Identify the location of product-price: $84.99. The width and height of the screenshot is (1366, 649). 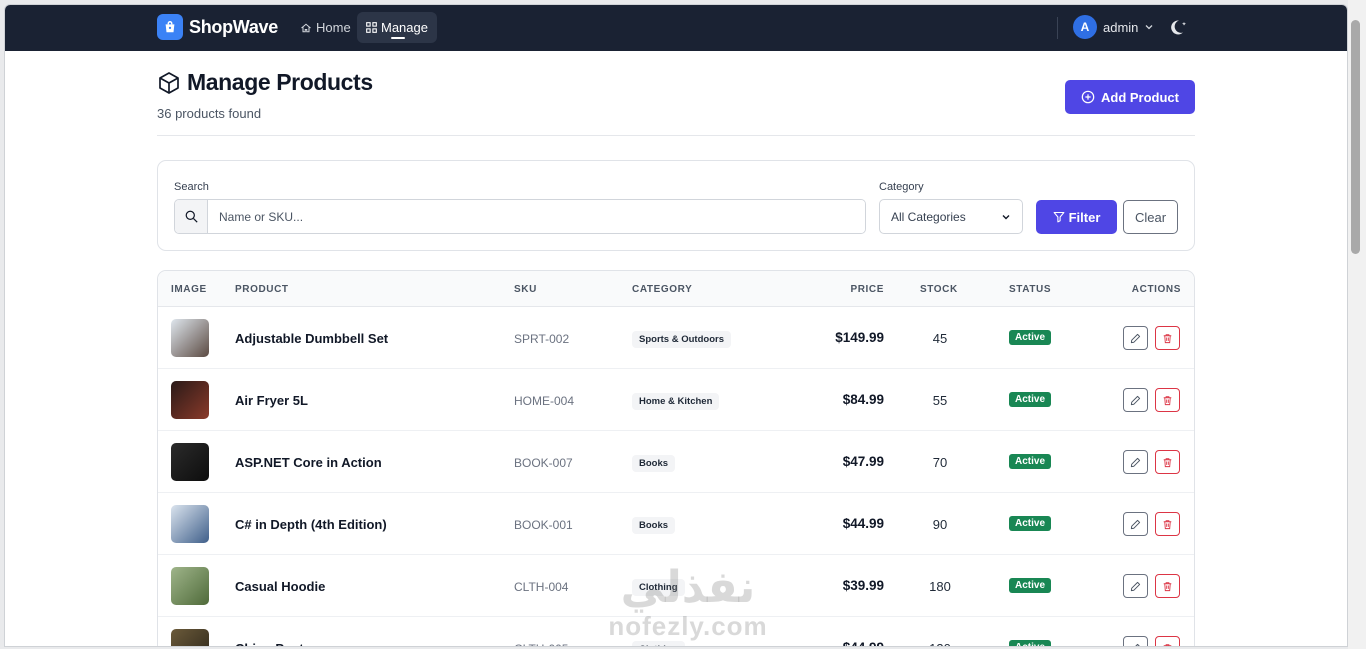
(863, 399).